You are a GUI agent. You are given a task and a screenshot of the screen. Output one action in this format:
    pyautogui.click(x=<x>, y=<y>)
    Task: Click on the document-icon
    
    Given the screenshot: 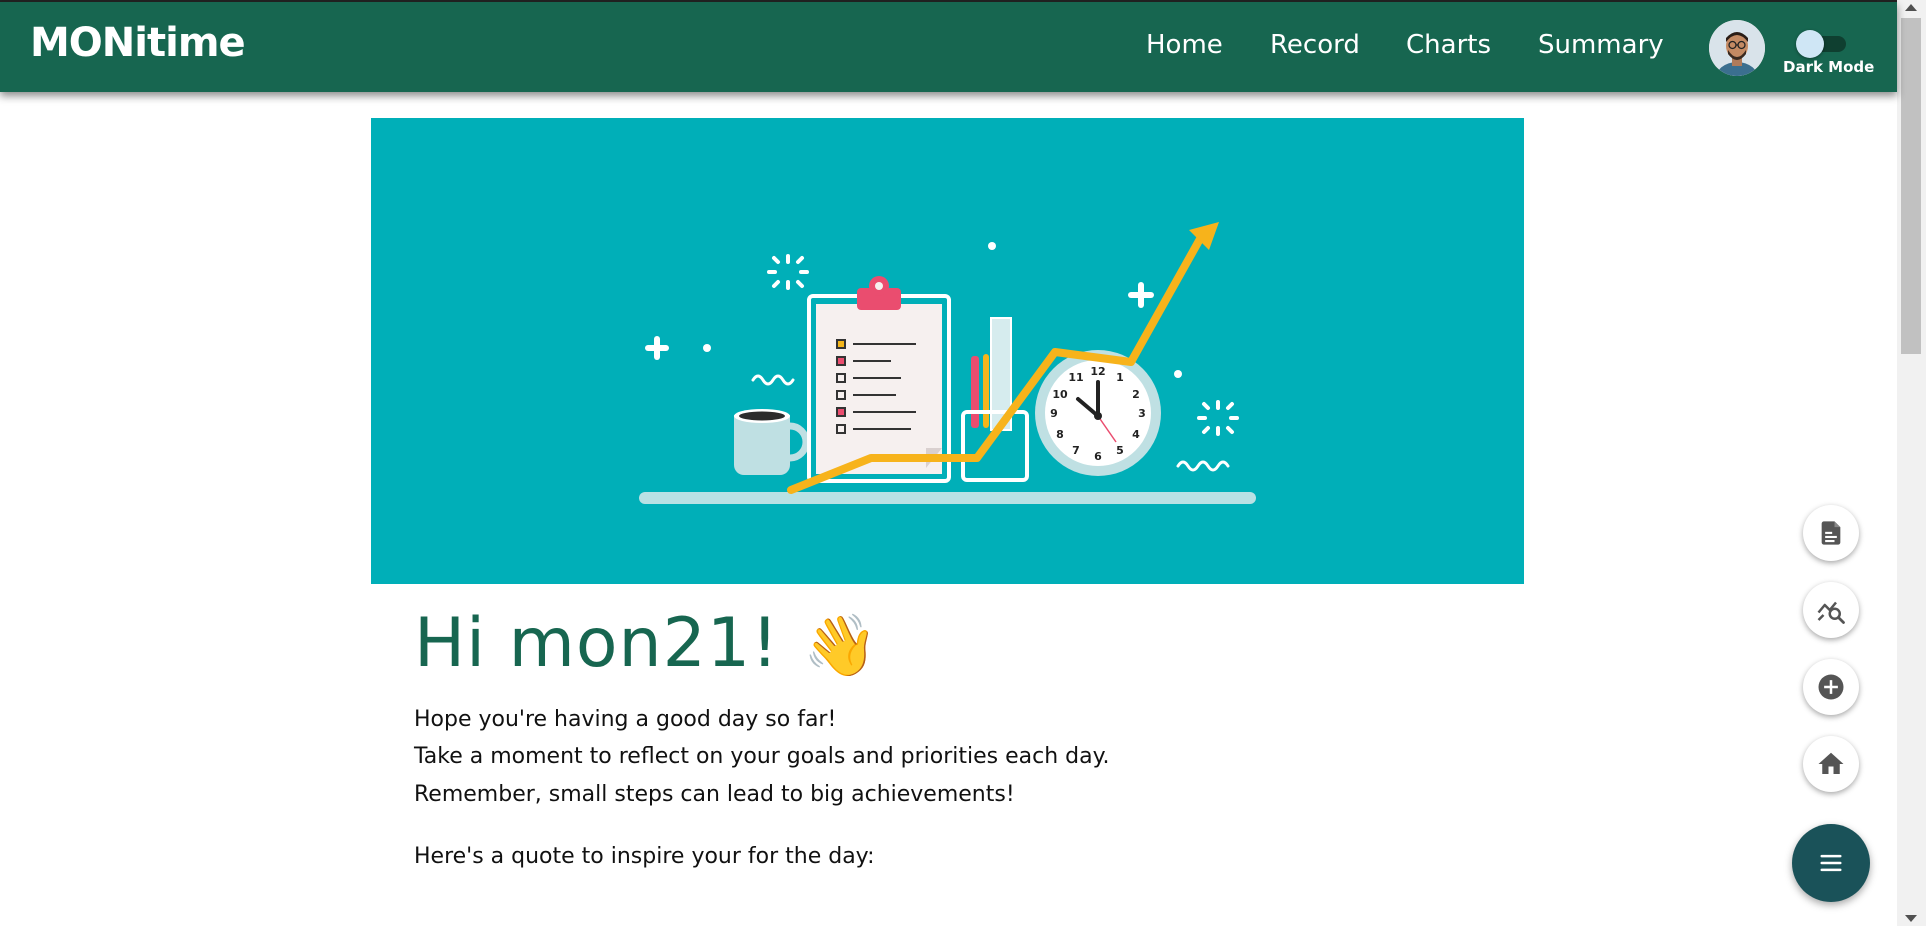 What is the action you would take?
    pyautogui.click(x=1831, y=533)
    